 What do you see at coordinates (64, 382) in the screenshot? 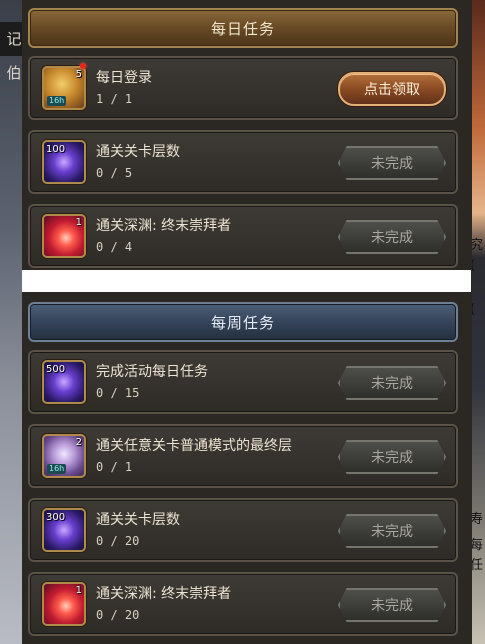
I see `purple-crystal-icon: 500` at bounding box center [64, 382].